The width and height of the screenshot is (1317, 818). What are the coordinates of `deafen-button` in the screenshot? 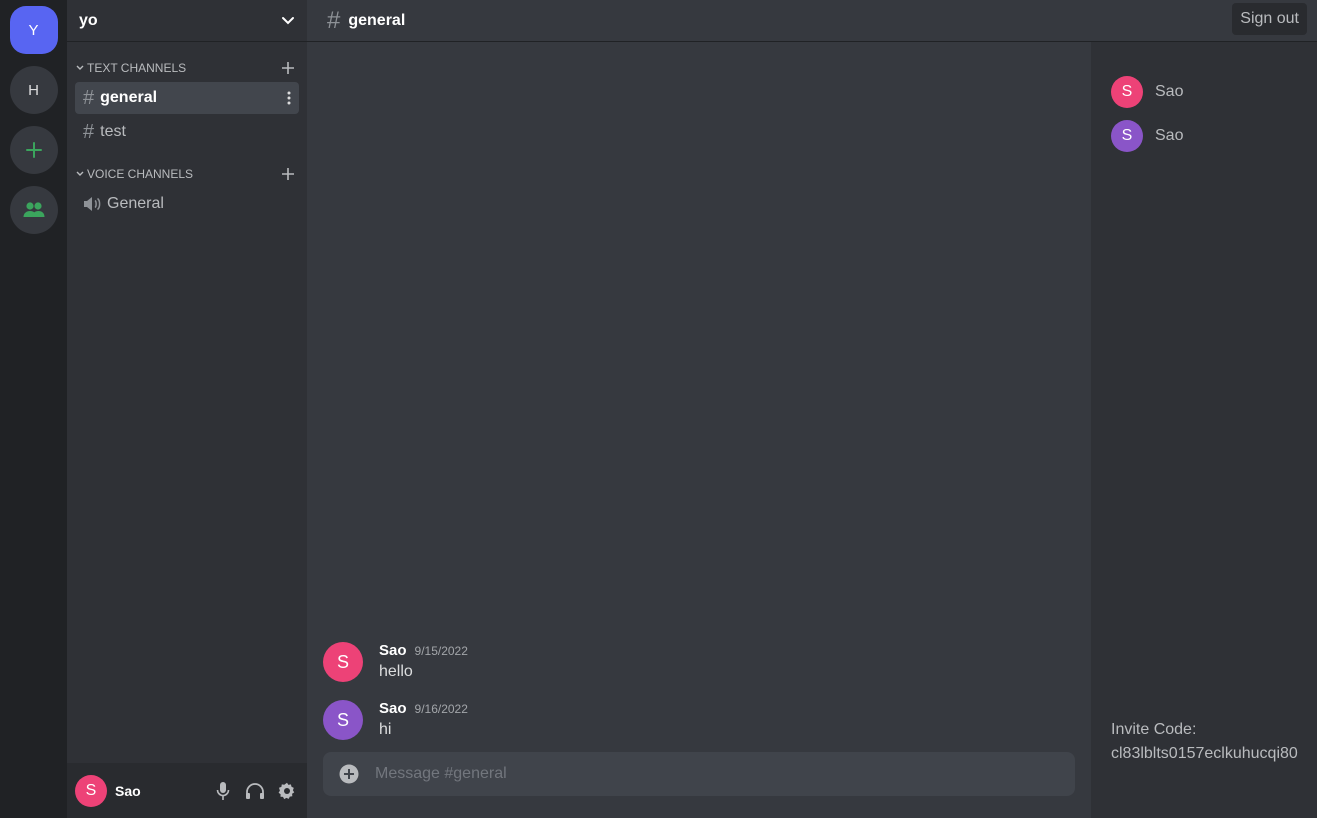 It's located at (255, 791).